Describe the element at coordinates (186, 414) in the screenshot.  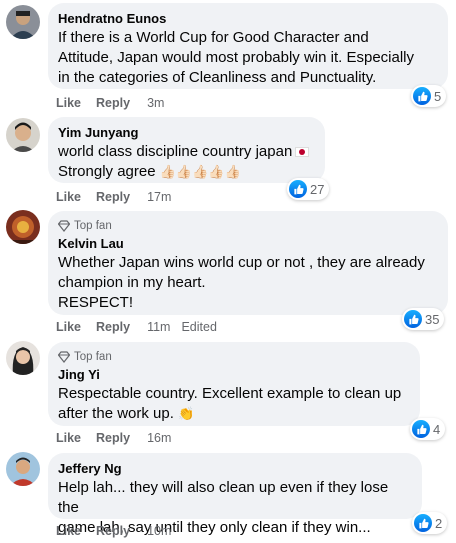
I see `clapping-hands-icon: 👏` at that location.